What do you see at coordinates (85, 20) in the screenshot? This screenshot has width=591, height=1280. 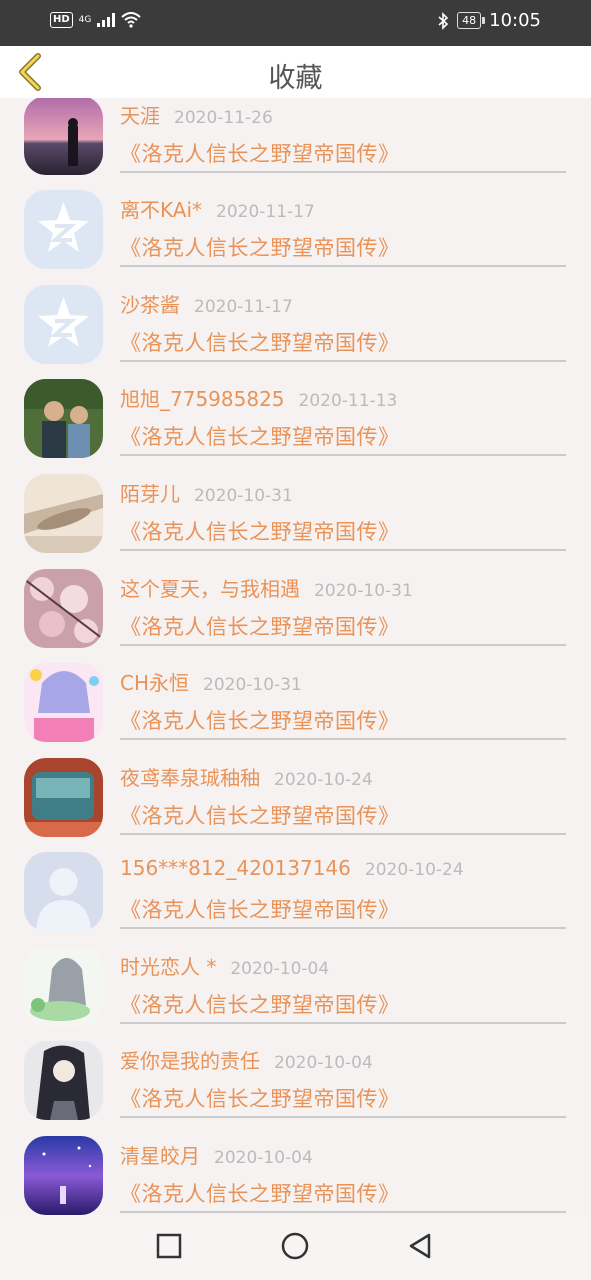 I see `network-type: 4G` at bounding box center [85, 20].